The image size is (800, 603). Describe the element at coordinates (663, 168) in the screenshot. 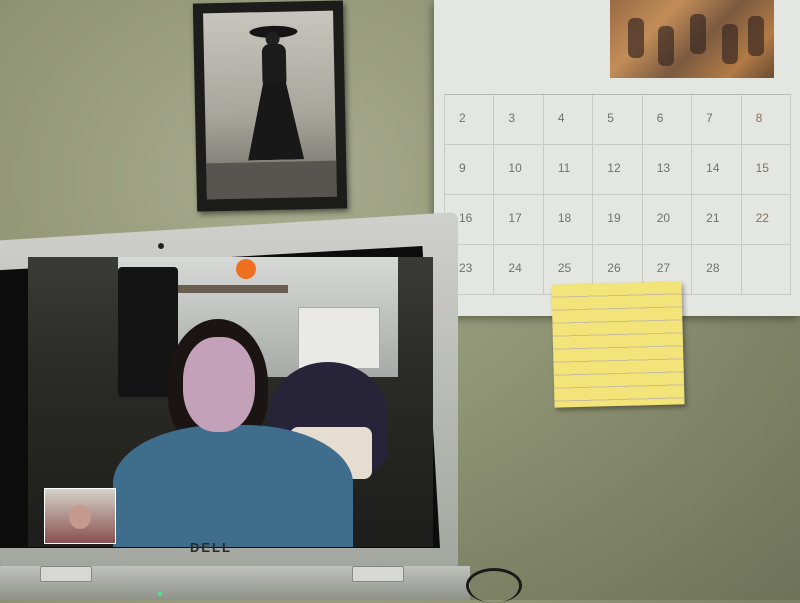

I see `day-number: 13` at that location.